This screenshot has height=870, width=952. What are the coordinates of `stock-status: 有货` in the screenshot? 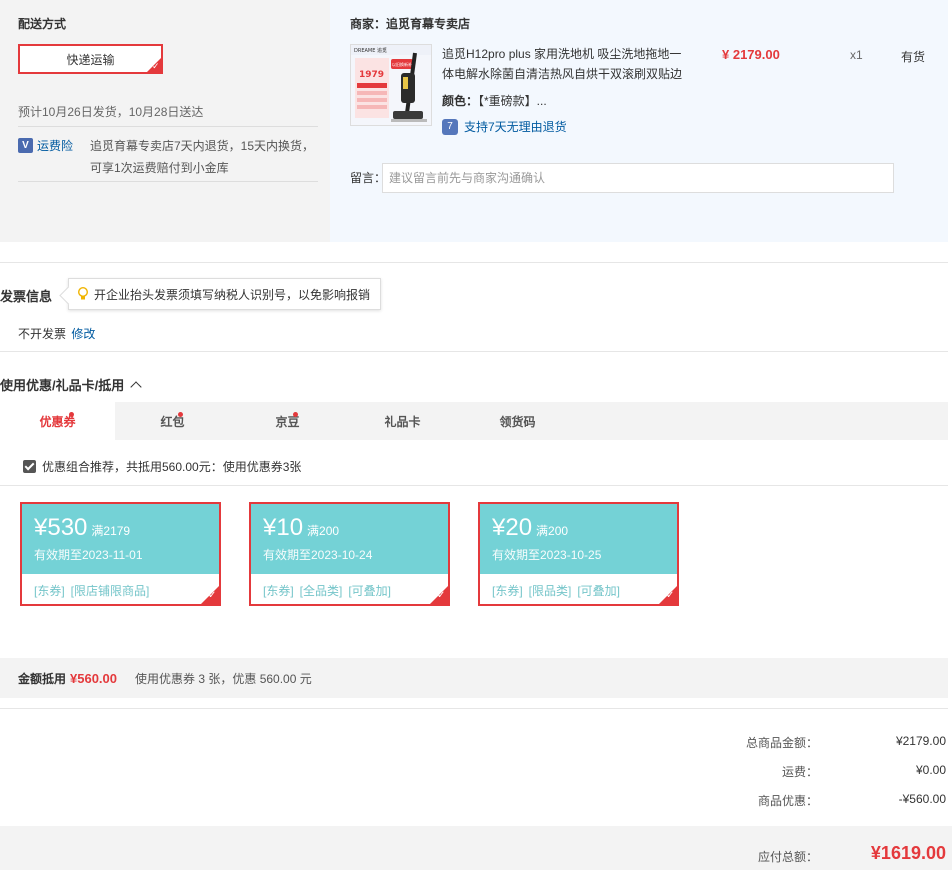 It's located at (913, 57).